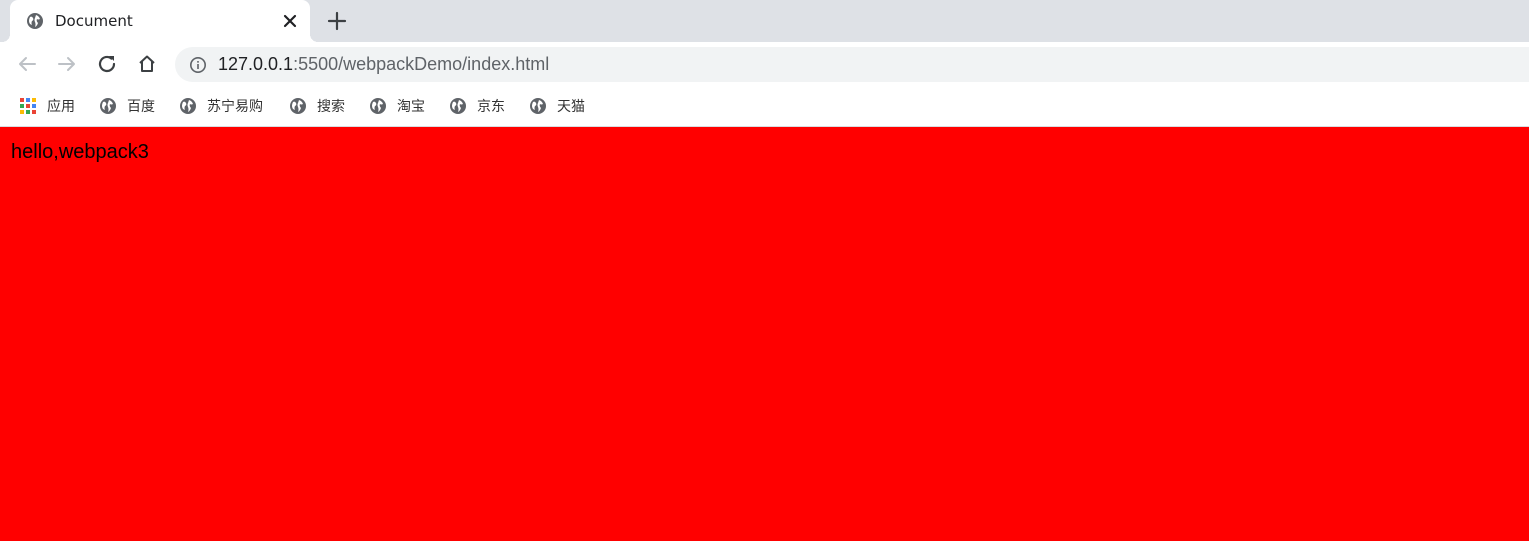 The width and height of the screenshot is (1529, 541). Describe the element at coordinates (764, 21) in the screenshot. I see `tab-strip: Document` at that location.